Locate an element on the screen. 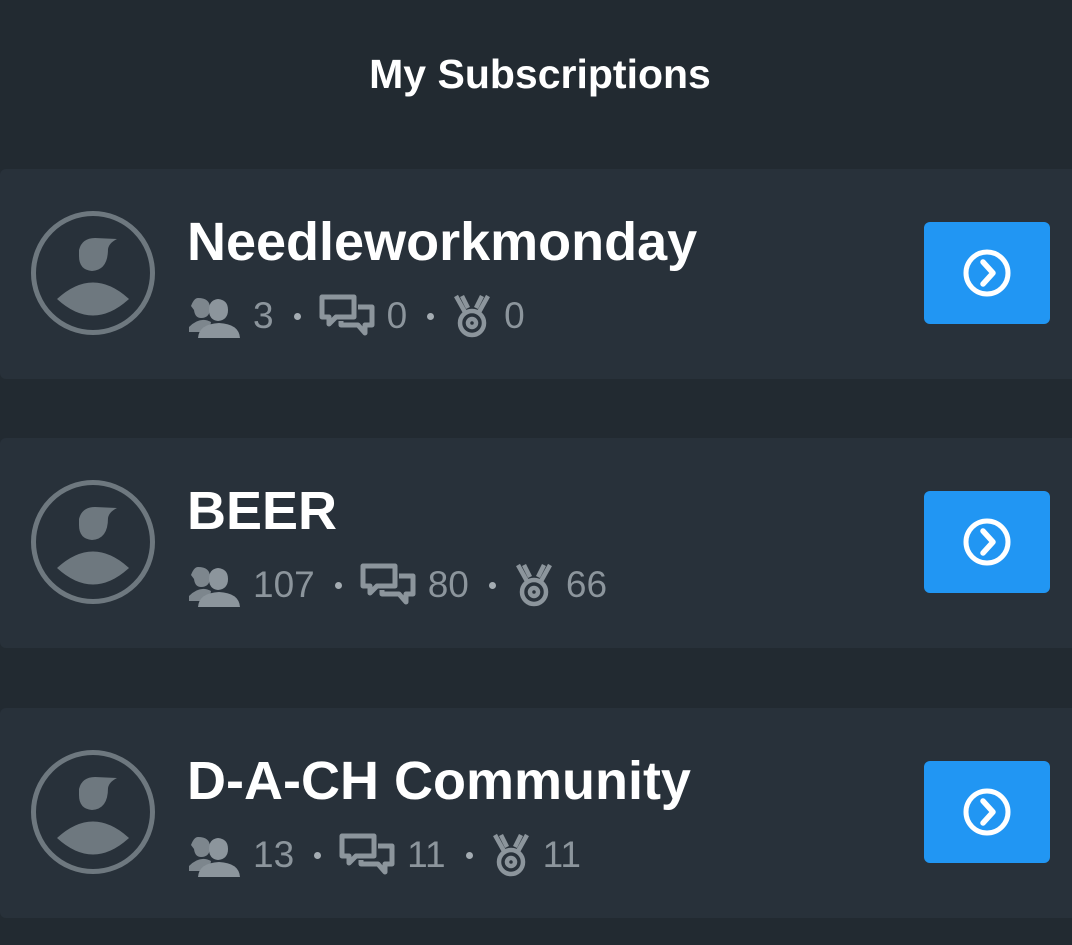 This screenshot has width=1072, height=945. subscription-name: BEER is located at coordinates (262, 511).